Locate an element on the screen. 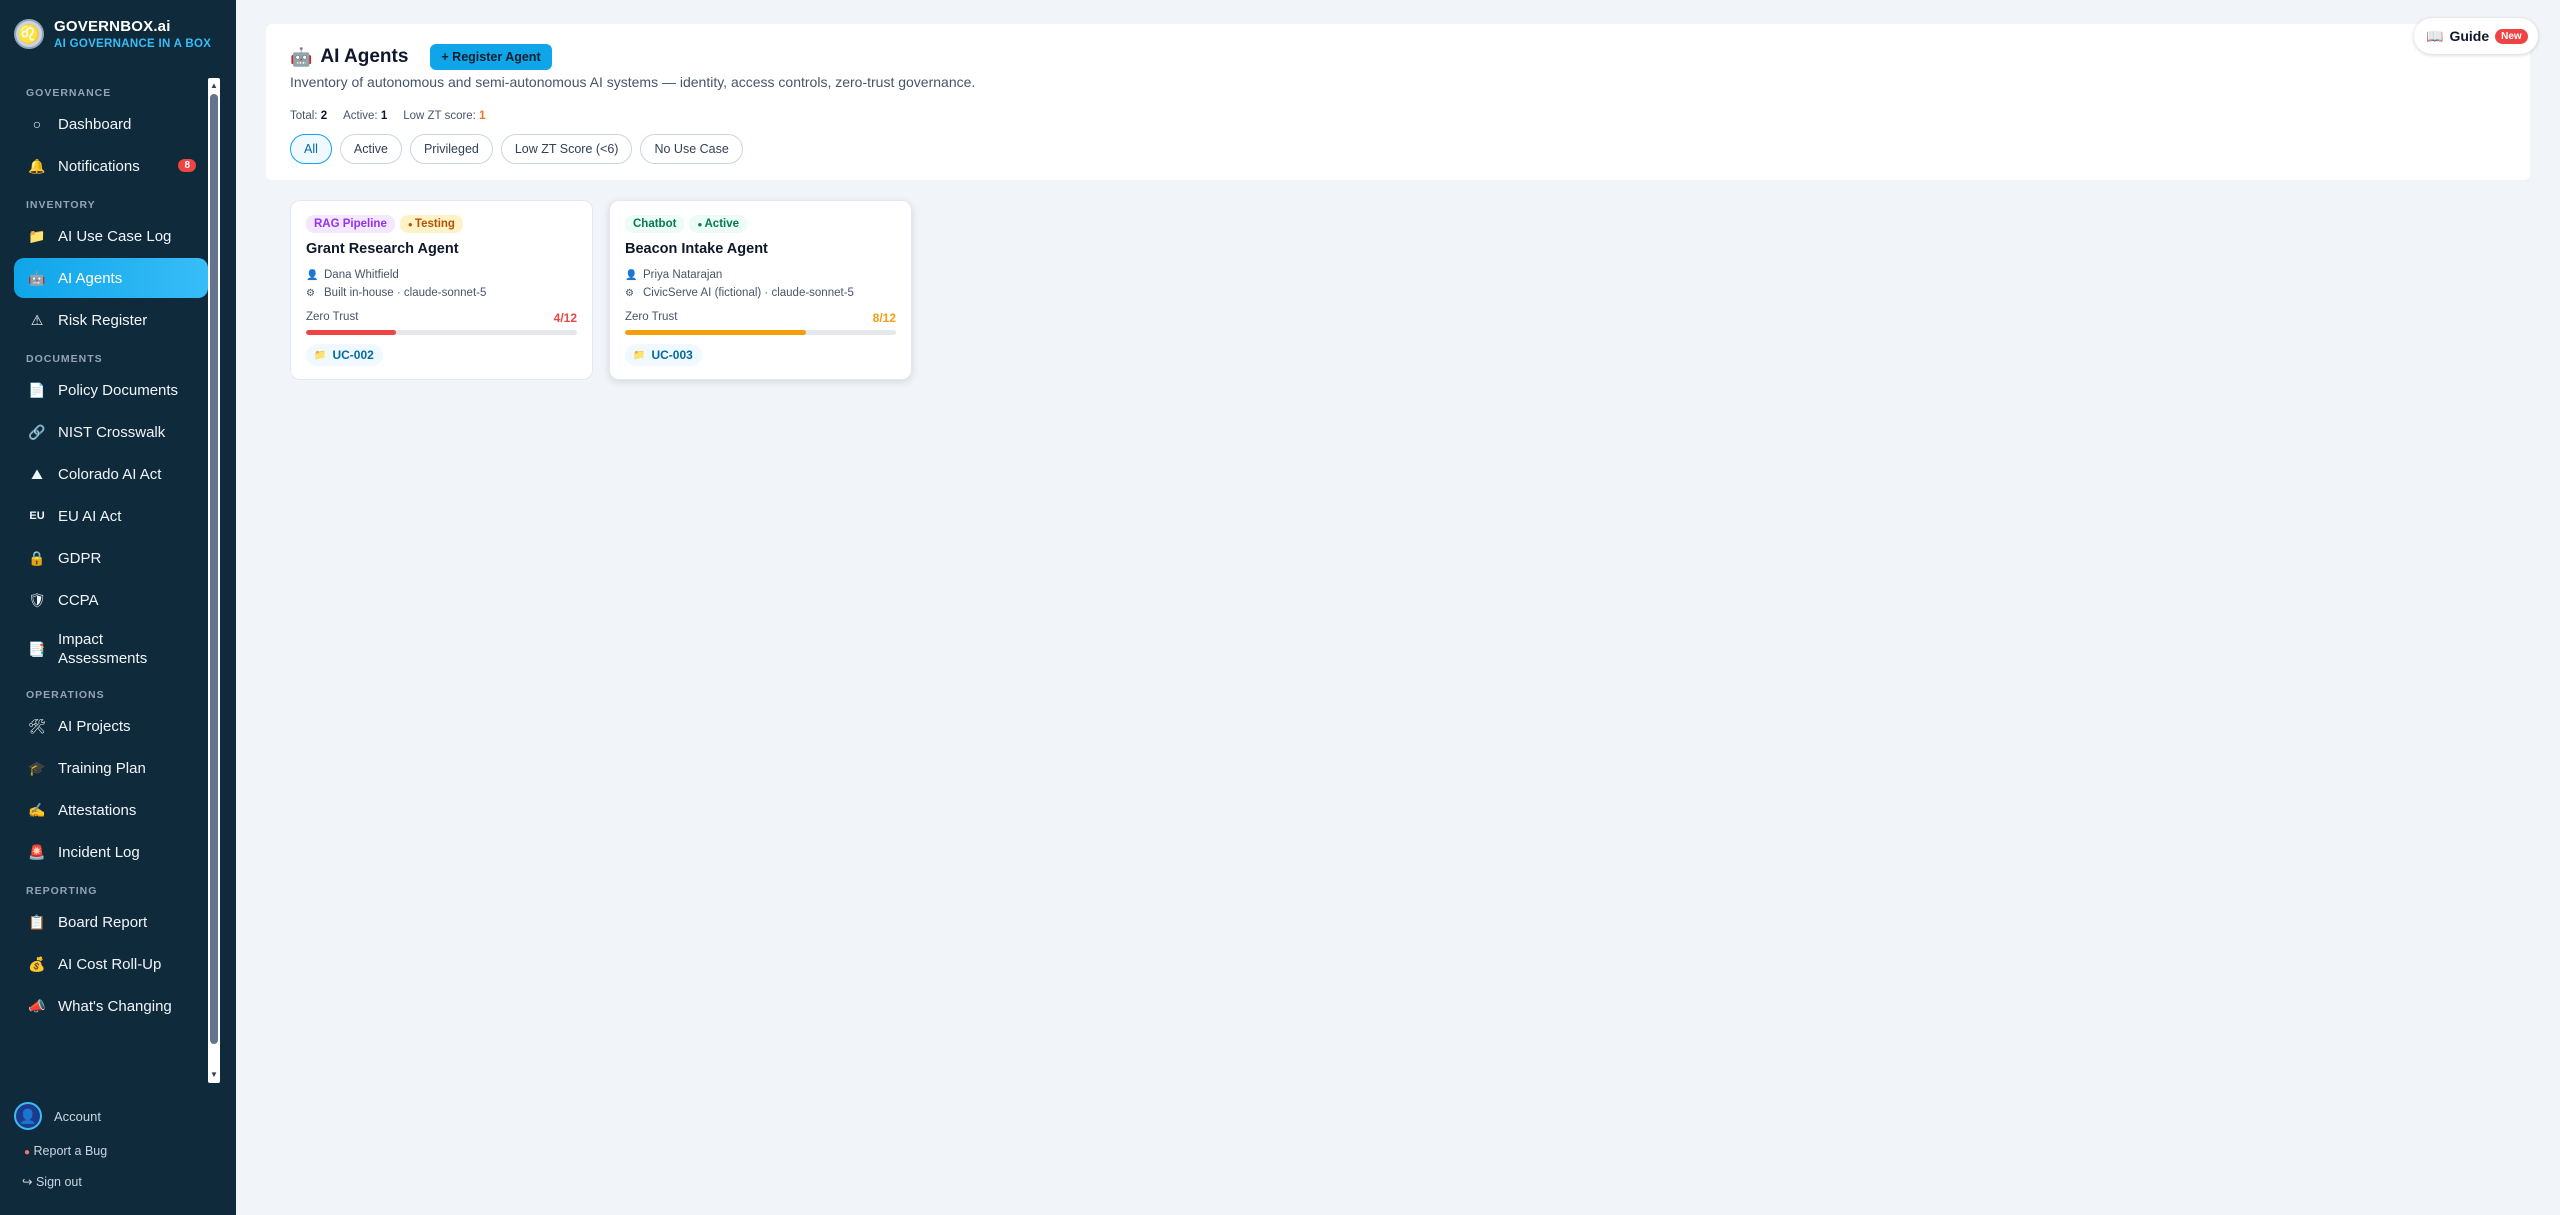  sidebar-item-label: Training Plan is located at coordinates (102, 768).